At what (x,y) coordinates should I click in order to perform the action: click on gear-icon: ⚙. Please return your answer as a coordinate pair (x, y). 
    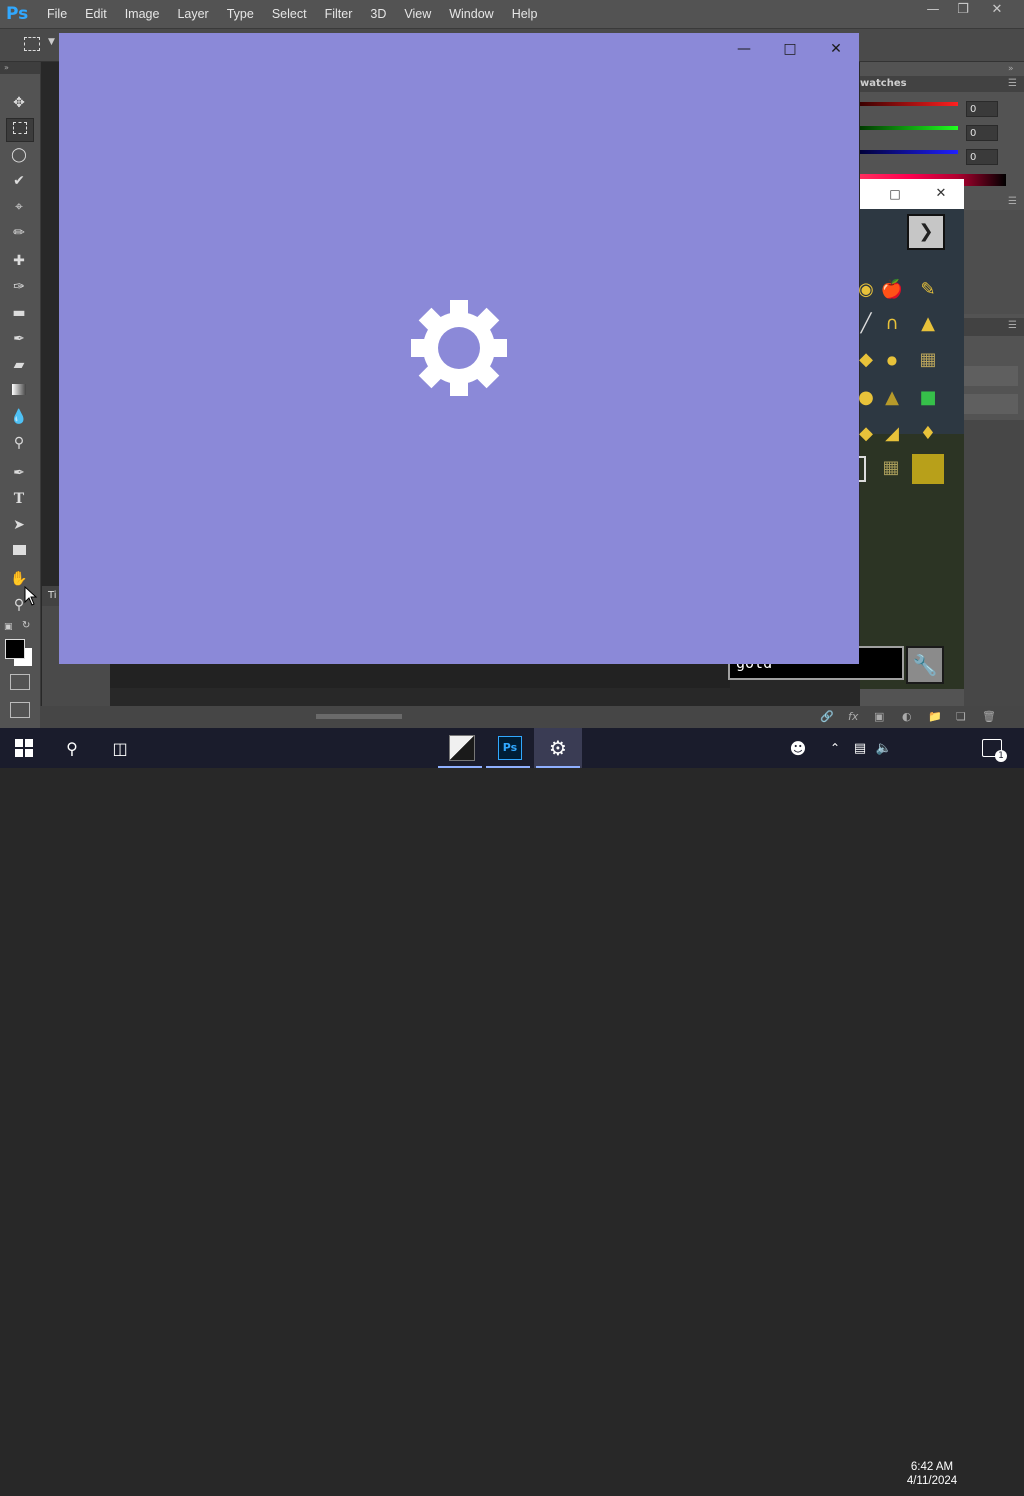
    Looking at the image, I should click on (558, 748).